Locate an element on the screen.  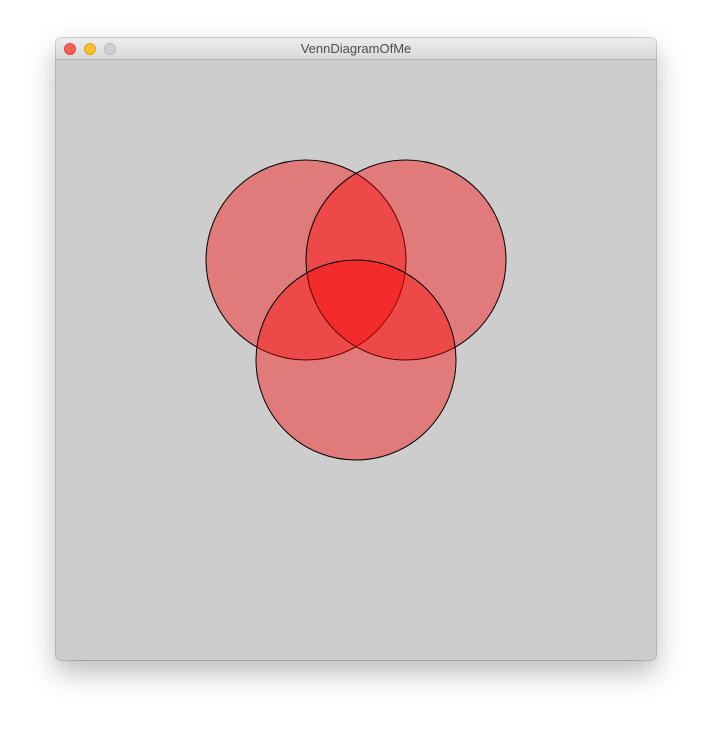
title-bar: VennDiagramOfMe is located at coordinates (356, 49).